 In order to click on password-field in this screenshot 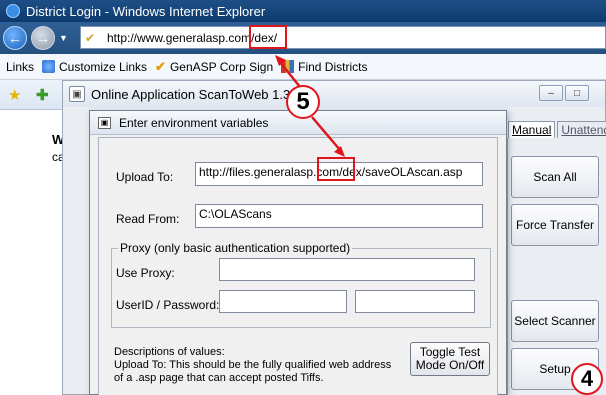, I will do `click(415, 301)`.